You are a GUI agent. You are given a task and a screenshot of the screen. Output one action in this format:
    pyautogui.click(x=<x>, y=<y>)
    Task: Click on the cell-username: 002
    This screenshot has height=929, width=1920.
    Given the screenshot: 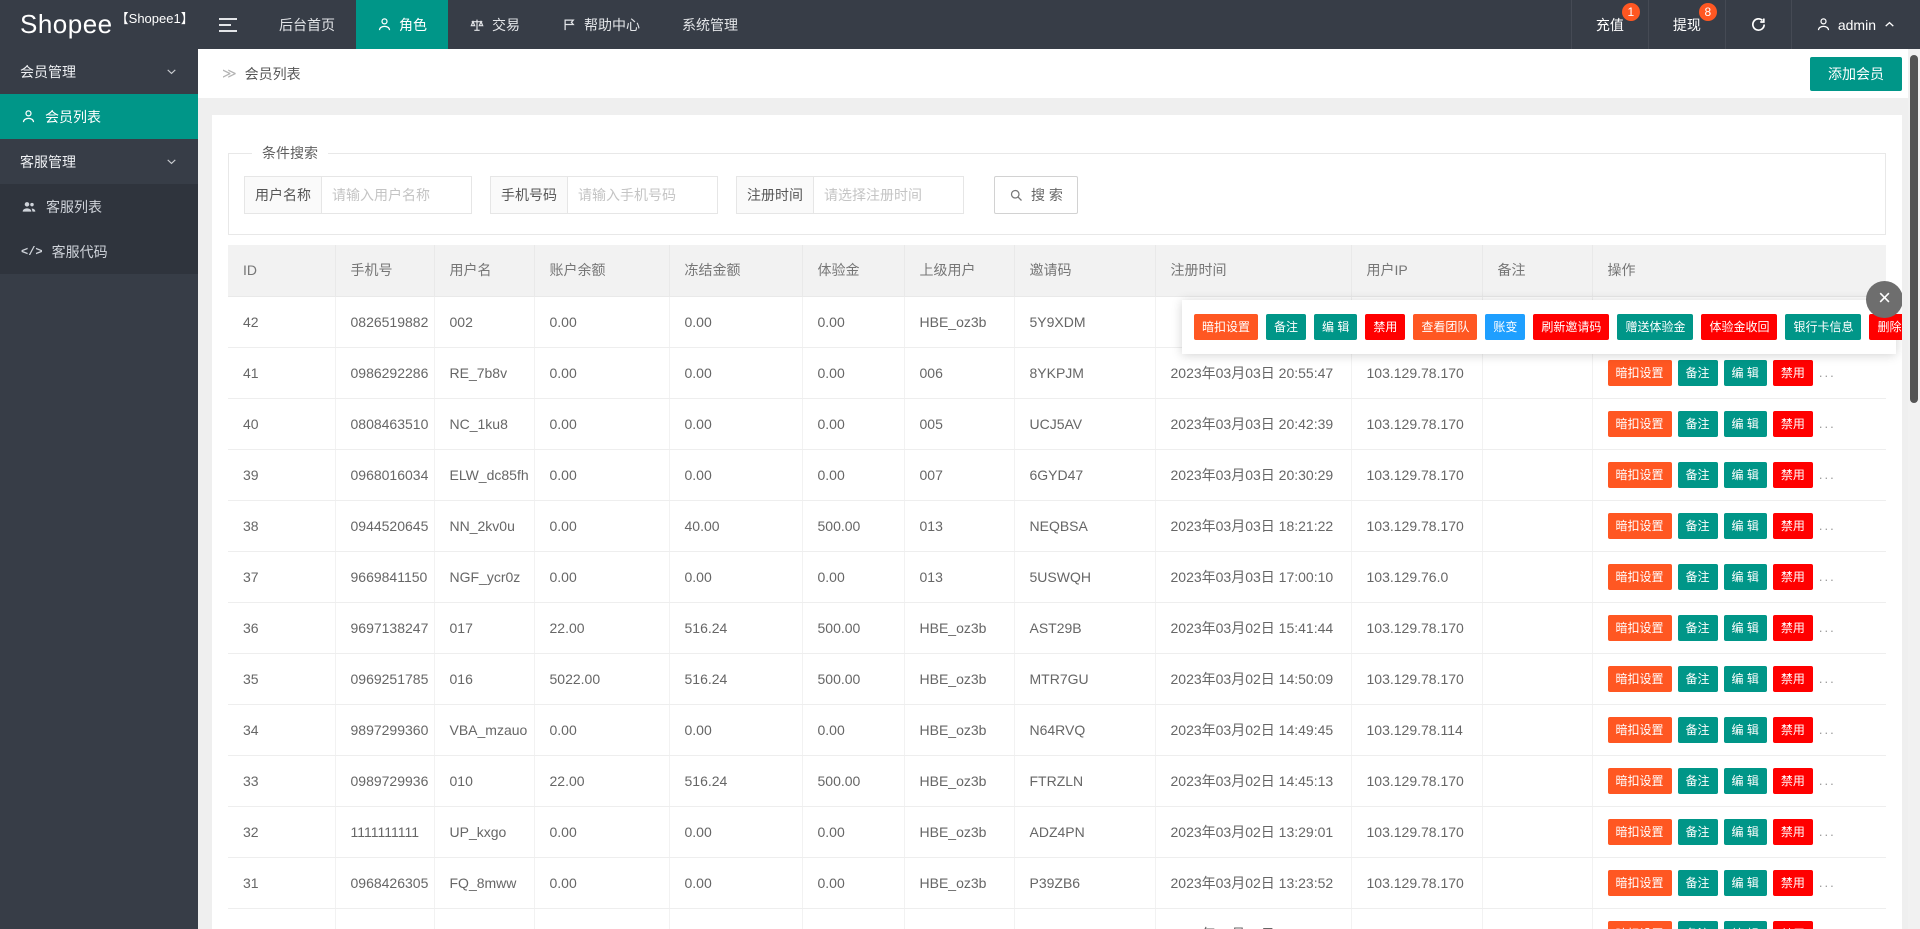 What is the action you would take?
    pyautogui.click(x=484, y=322)
    